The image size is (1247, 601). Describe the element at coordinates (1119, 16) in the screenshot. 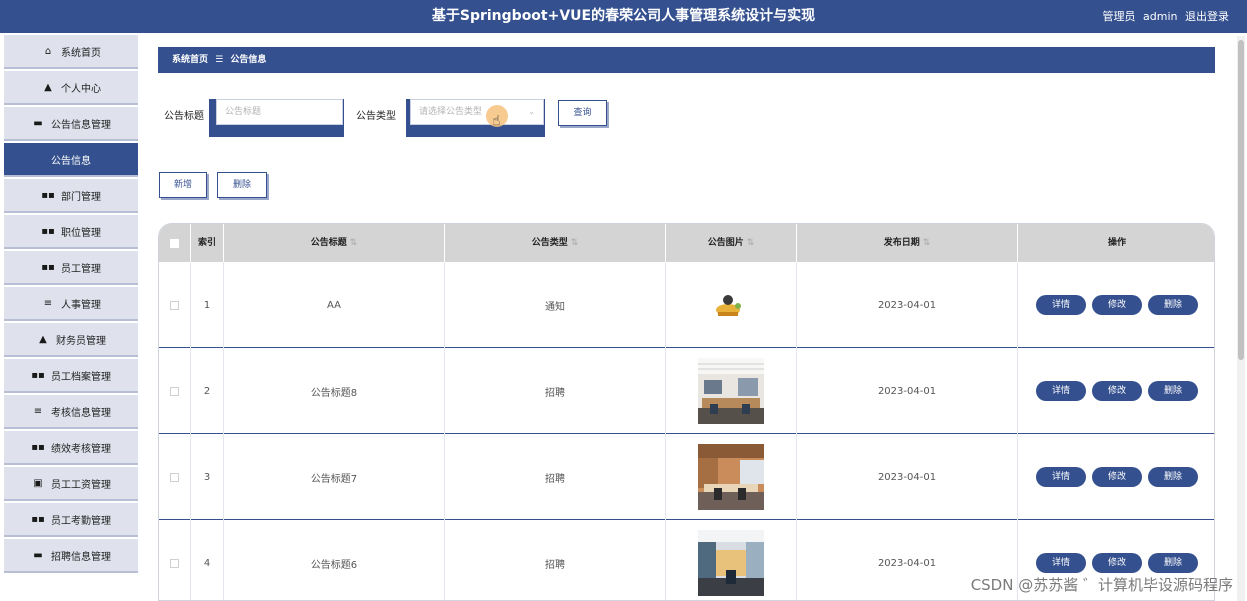

I see `user-role: 管理员` at that location.